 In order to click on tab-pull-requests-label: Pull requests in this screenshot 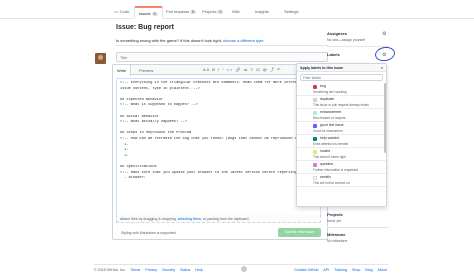, I will do `click(178, 11)`.